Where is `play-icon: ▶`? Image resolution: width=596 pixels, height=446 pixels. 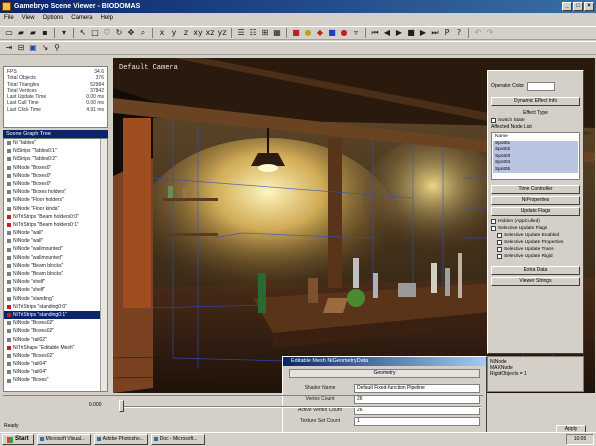 play-icon: ▶ is located at coordinates (399, 33).